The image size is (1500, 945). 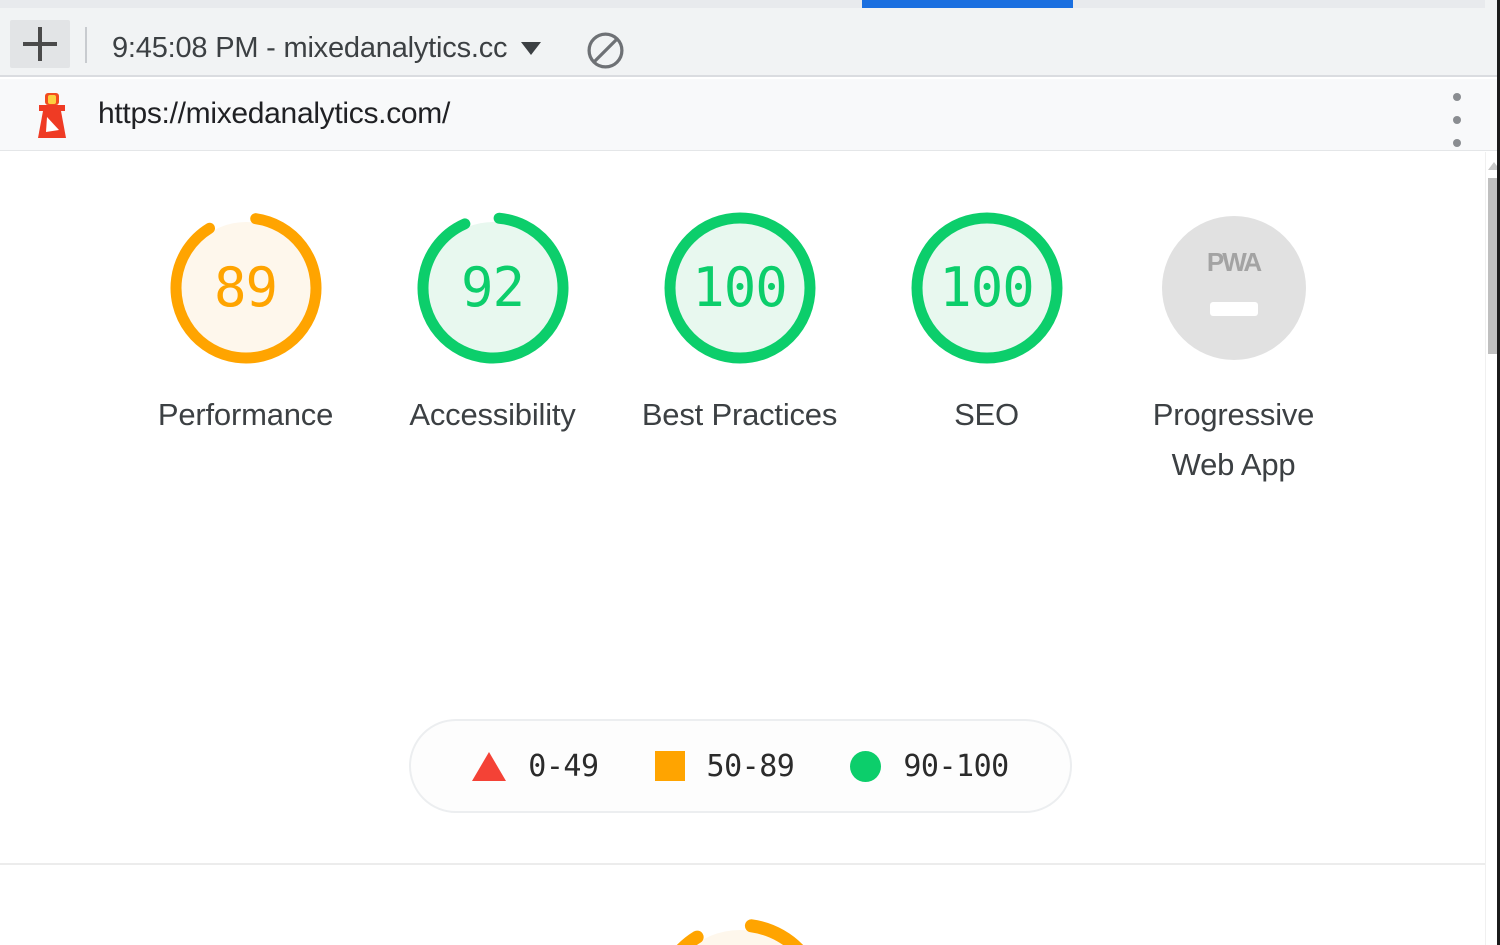 What do you see at coordinates (750, 43) in the screenshot?
I see `browser-toolbar: 9:45:08 PM - mixedanalytics.cc` at bounding box center [750, 43].